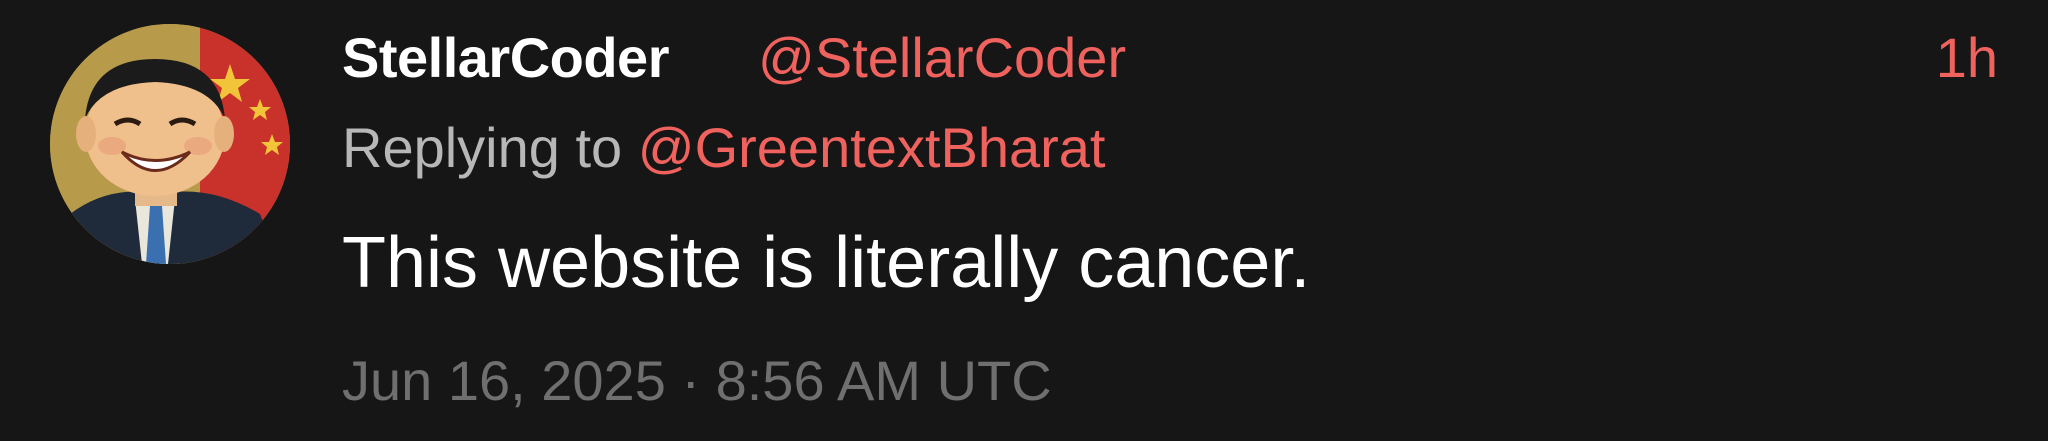 Image resolution: width=2048 pixels, height=441 pixels. Describe the element at coordinates (1967, 58) in the screenshot. I see `relative-time: 1h` at that location.